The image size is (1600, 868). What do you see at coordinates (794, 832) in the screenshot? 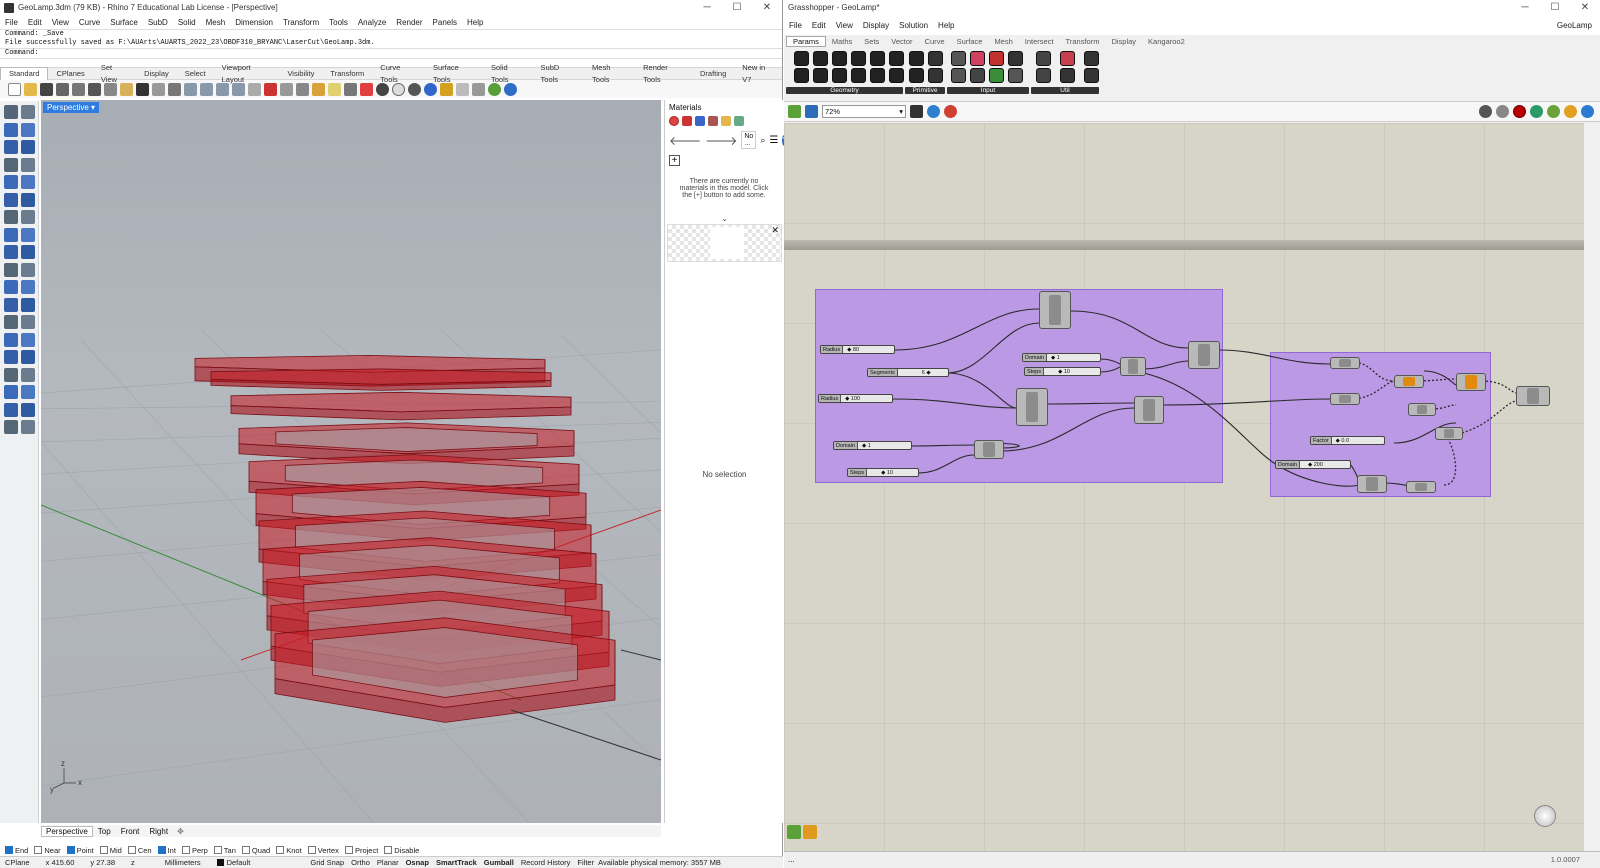
I see `gh-grasshopper-icon` at bounding box center [794, 832].